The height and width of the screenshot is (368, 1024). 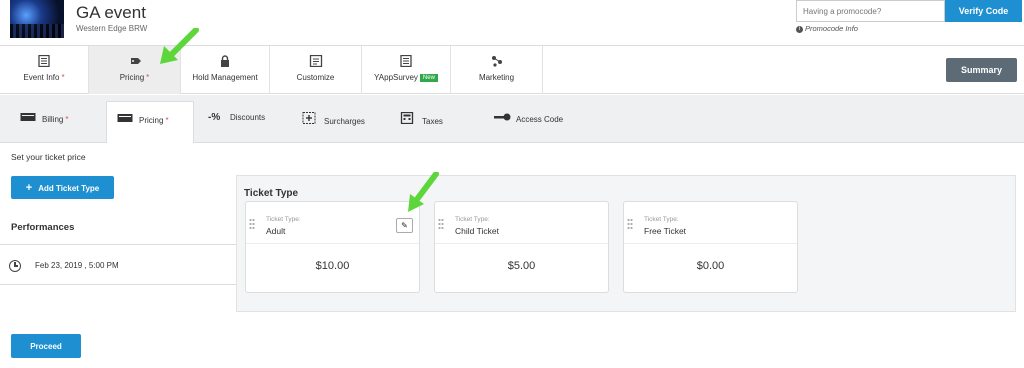 What do you see at coordinates (665, 231) in the screenshot?
I see `ticket-name: Free Ticket` at bounding box center [665, 231].